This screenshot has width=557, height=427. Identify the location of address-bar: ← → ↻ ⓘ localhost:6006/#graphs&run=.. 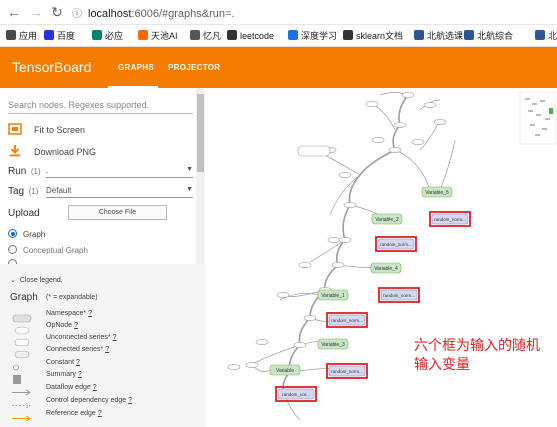
(278, 12).